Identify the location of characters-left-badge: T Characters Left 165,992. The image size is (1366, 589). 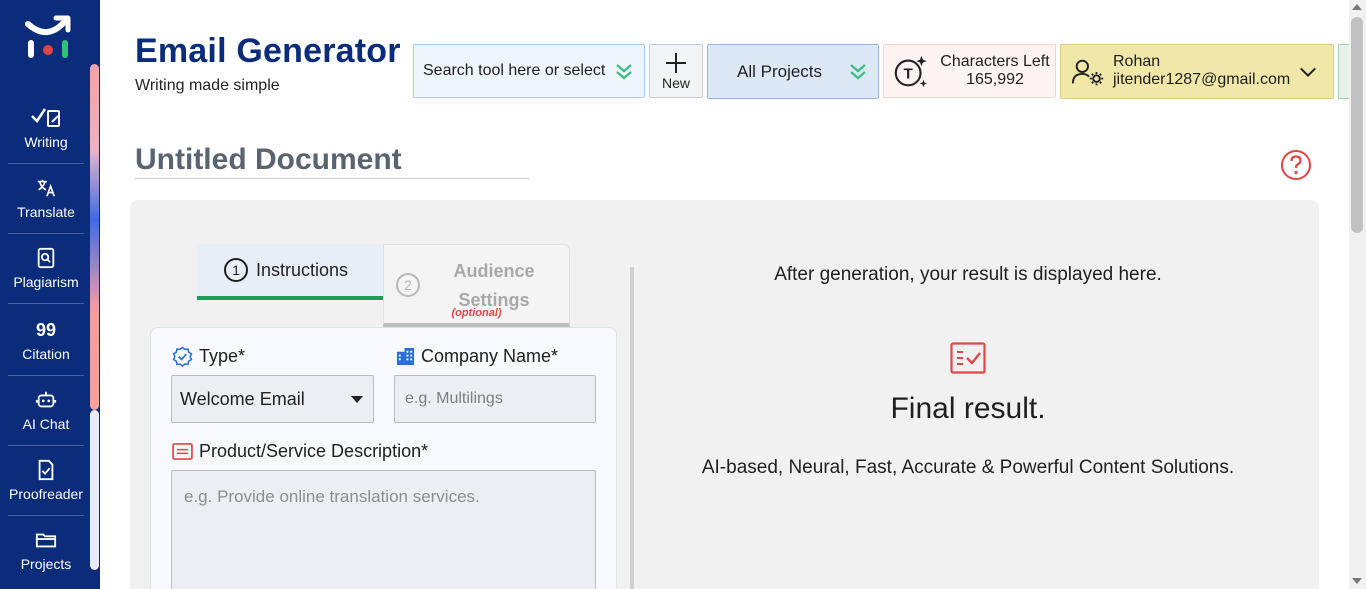
(969, 71).